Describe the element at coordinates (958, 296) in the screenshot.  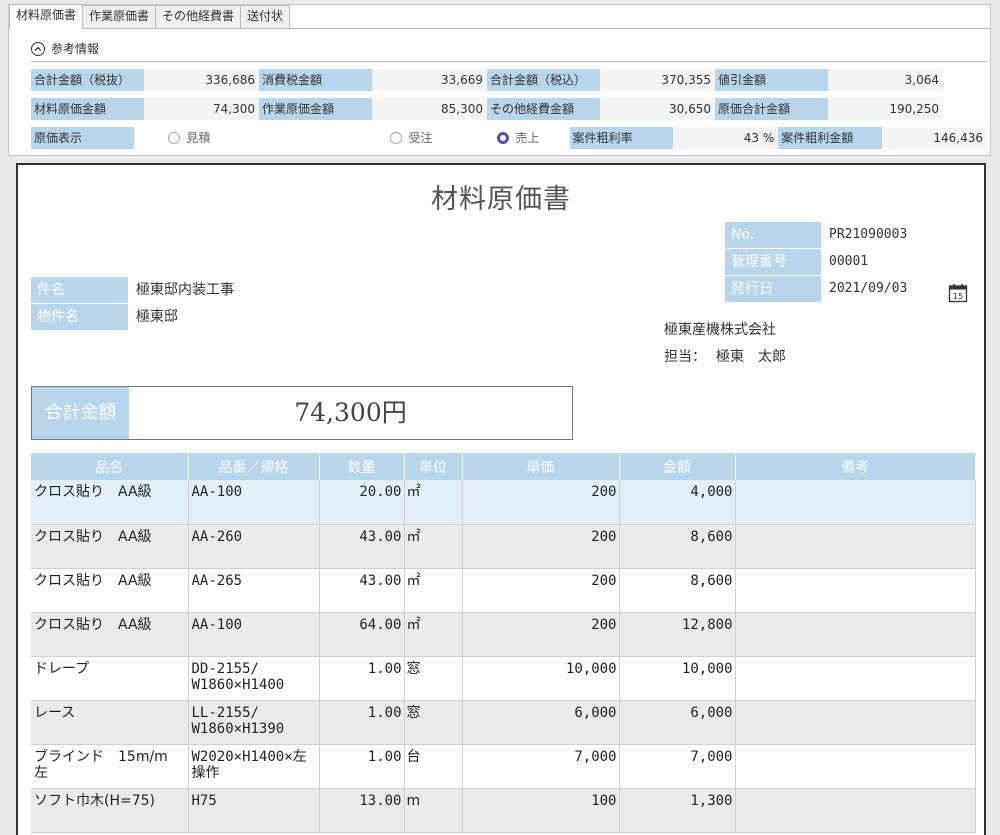
I see `calendar-day: 15` at that location.